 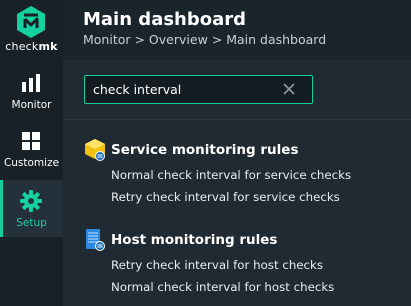 What do you see at coordinates (31, 163) in the screenshot?
I see `nav-customize-label: Customize` at bounding box center [31, 163].